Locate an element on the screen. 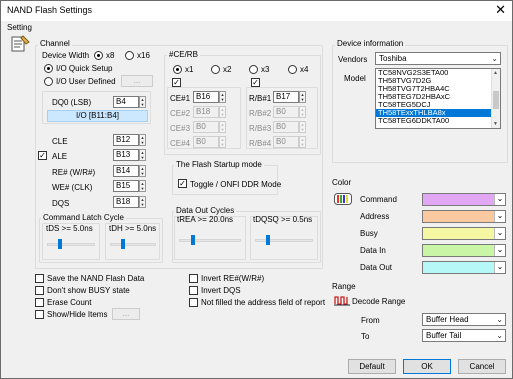  erase-count-checkbox is located at coordinates (39, 302).